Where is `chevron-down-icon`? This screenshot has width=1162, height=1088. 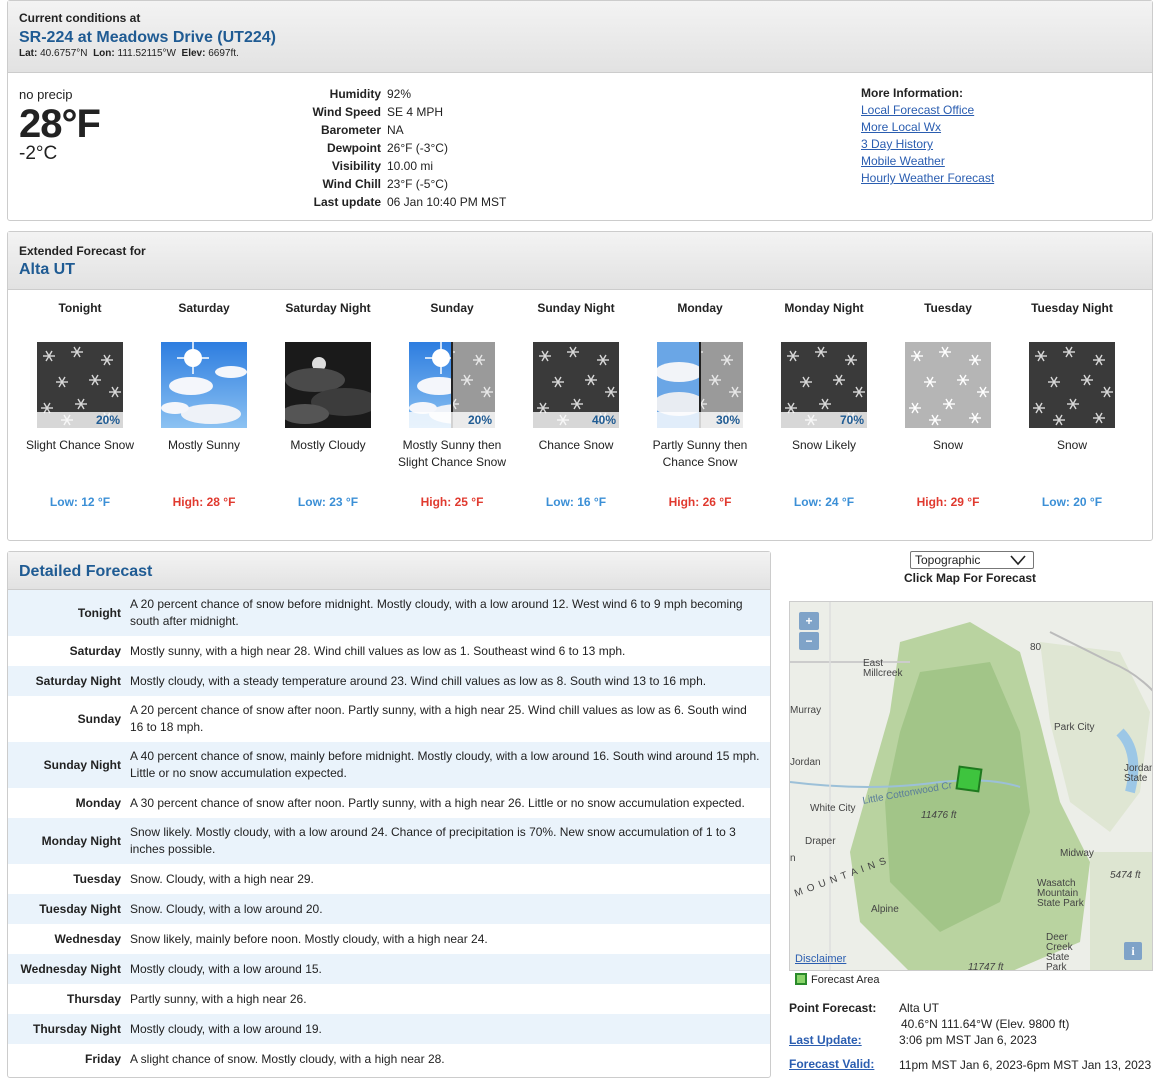
chevron-down-icon is located at coordinates (1018, 561).